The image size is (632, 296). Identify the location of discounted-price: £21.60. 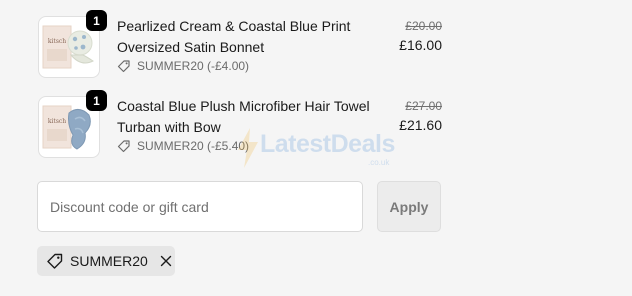
(420, 125).